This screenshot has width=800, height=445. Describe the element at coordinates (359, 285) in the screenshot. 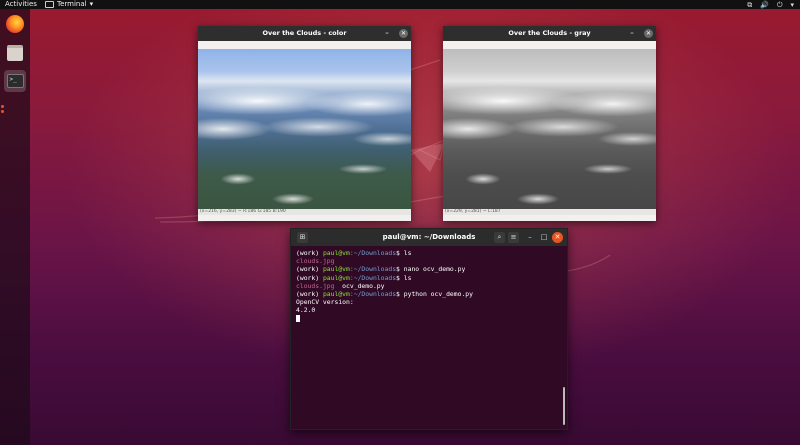

I see `file-entry: ocv_demo.py` at that location.